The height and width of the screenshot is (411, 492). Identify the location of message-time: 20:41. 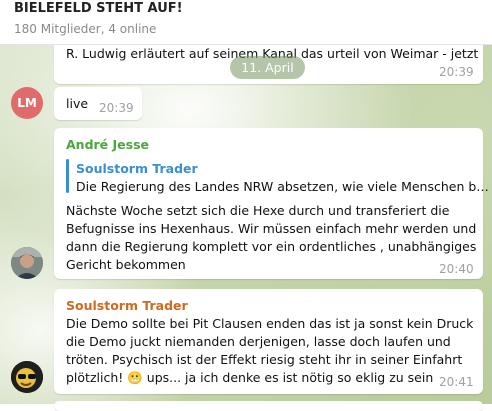
(456, 382).